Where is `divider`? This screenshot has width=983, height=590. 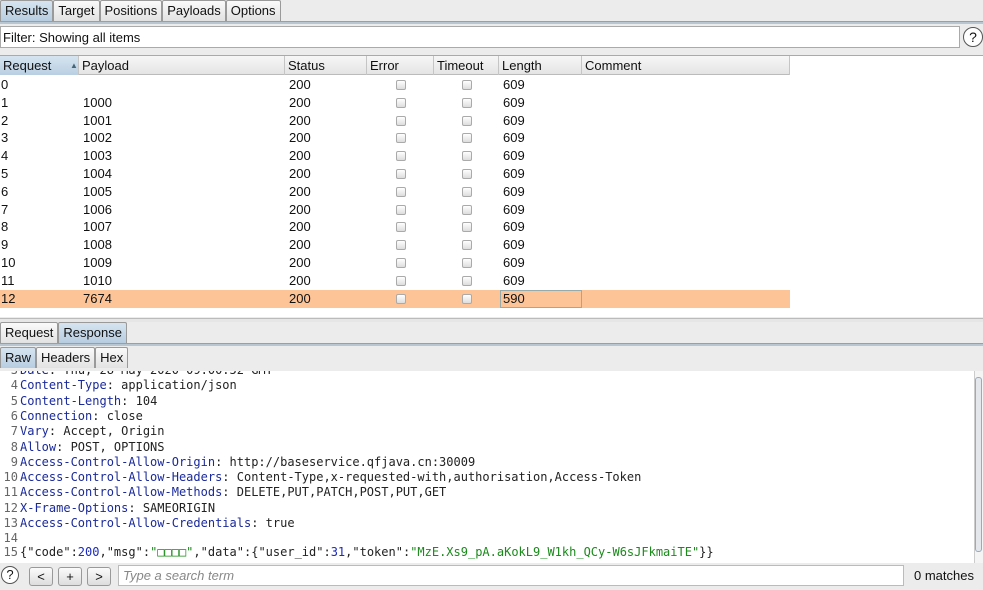
divider is located at coordinates (491, 22).